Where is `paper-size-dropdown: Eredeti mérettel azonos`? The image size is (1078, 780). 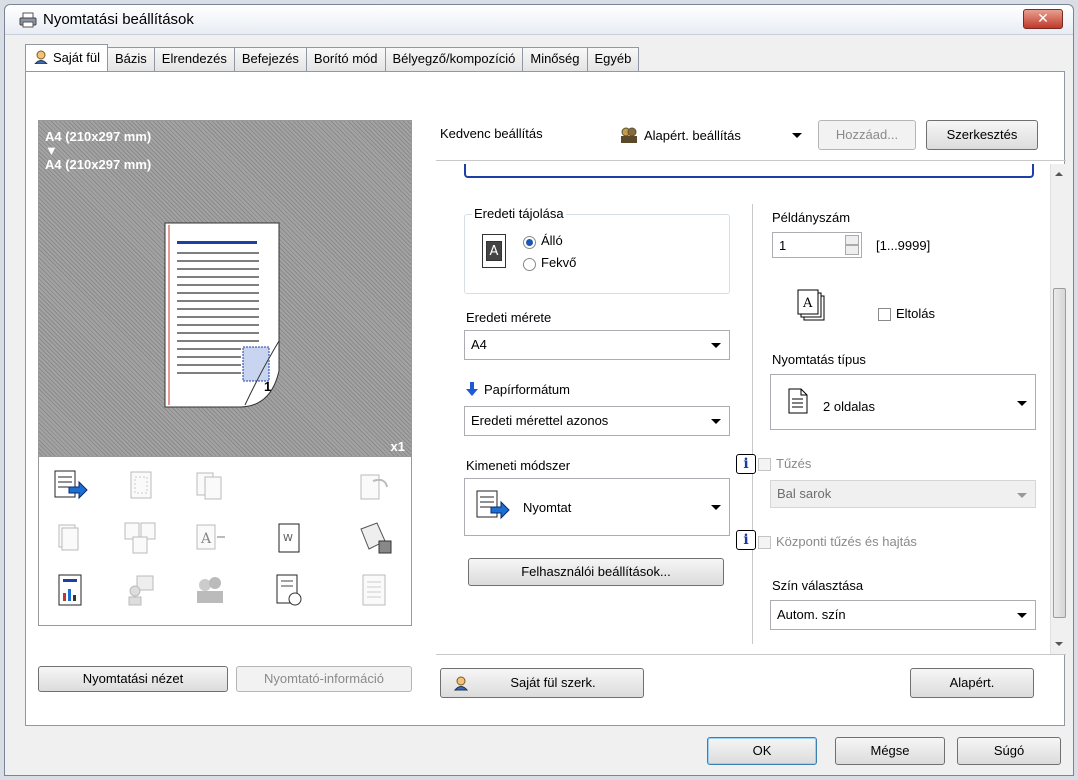 paper-size-dropdown: Eredeti mérettel azonos is located at coordinates (597, 421).